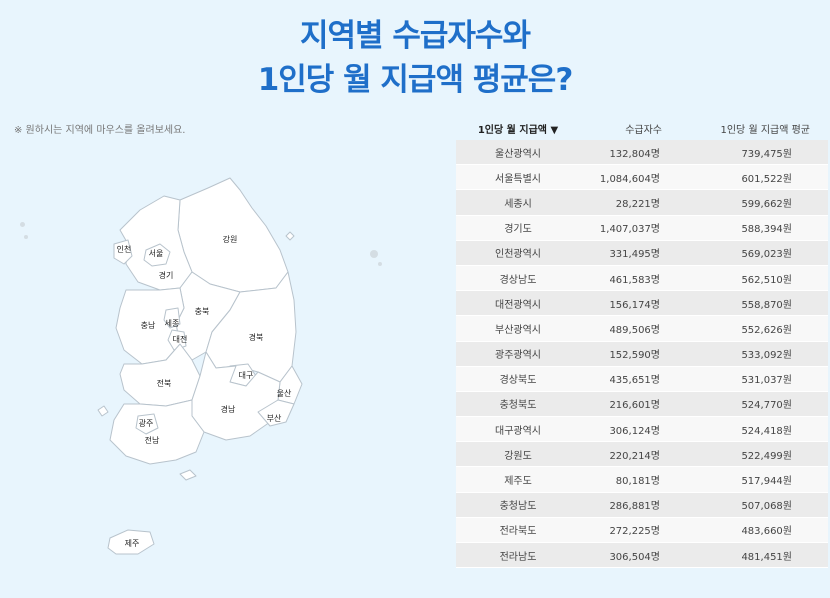  I want to click on page-title: 지역별 수급자수와 1인당 월 지급액 평균은?, so click(415, 58).